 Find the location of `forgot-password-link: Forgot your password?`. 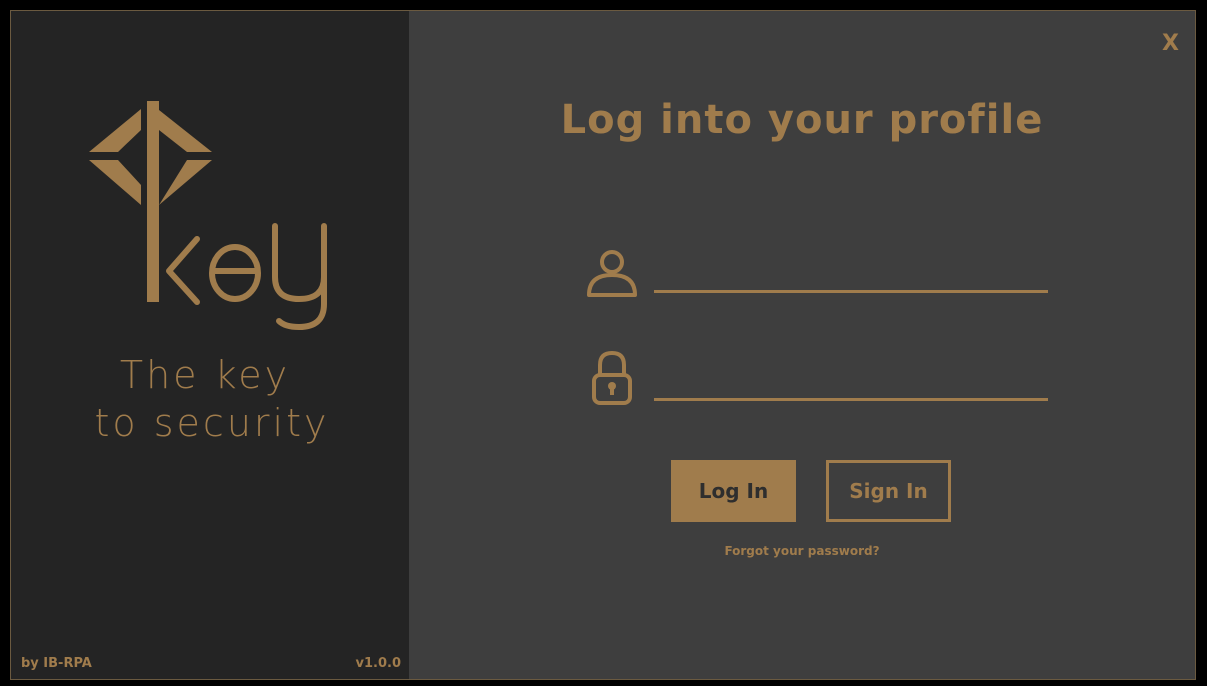

forgot-password-link: Forgot your password? is located at coordinates (802, 551).